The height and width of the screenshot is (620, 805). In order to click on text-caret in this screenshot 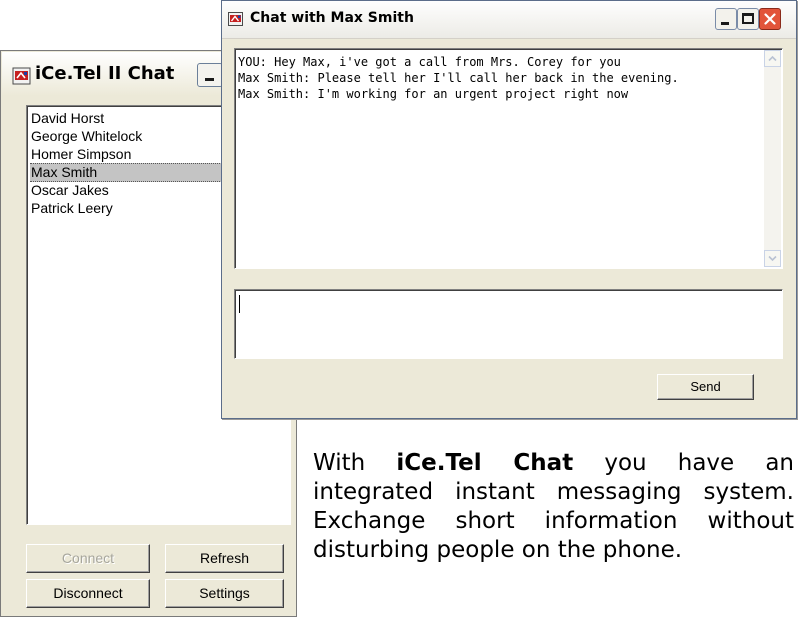, I will do `click(239, 304)`.